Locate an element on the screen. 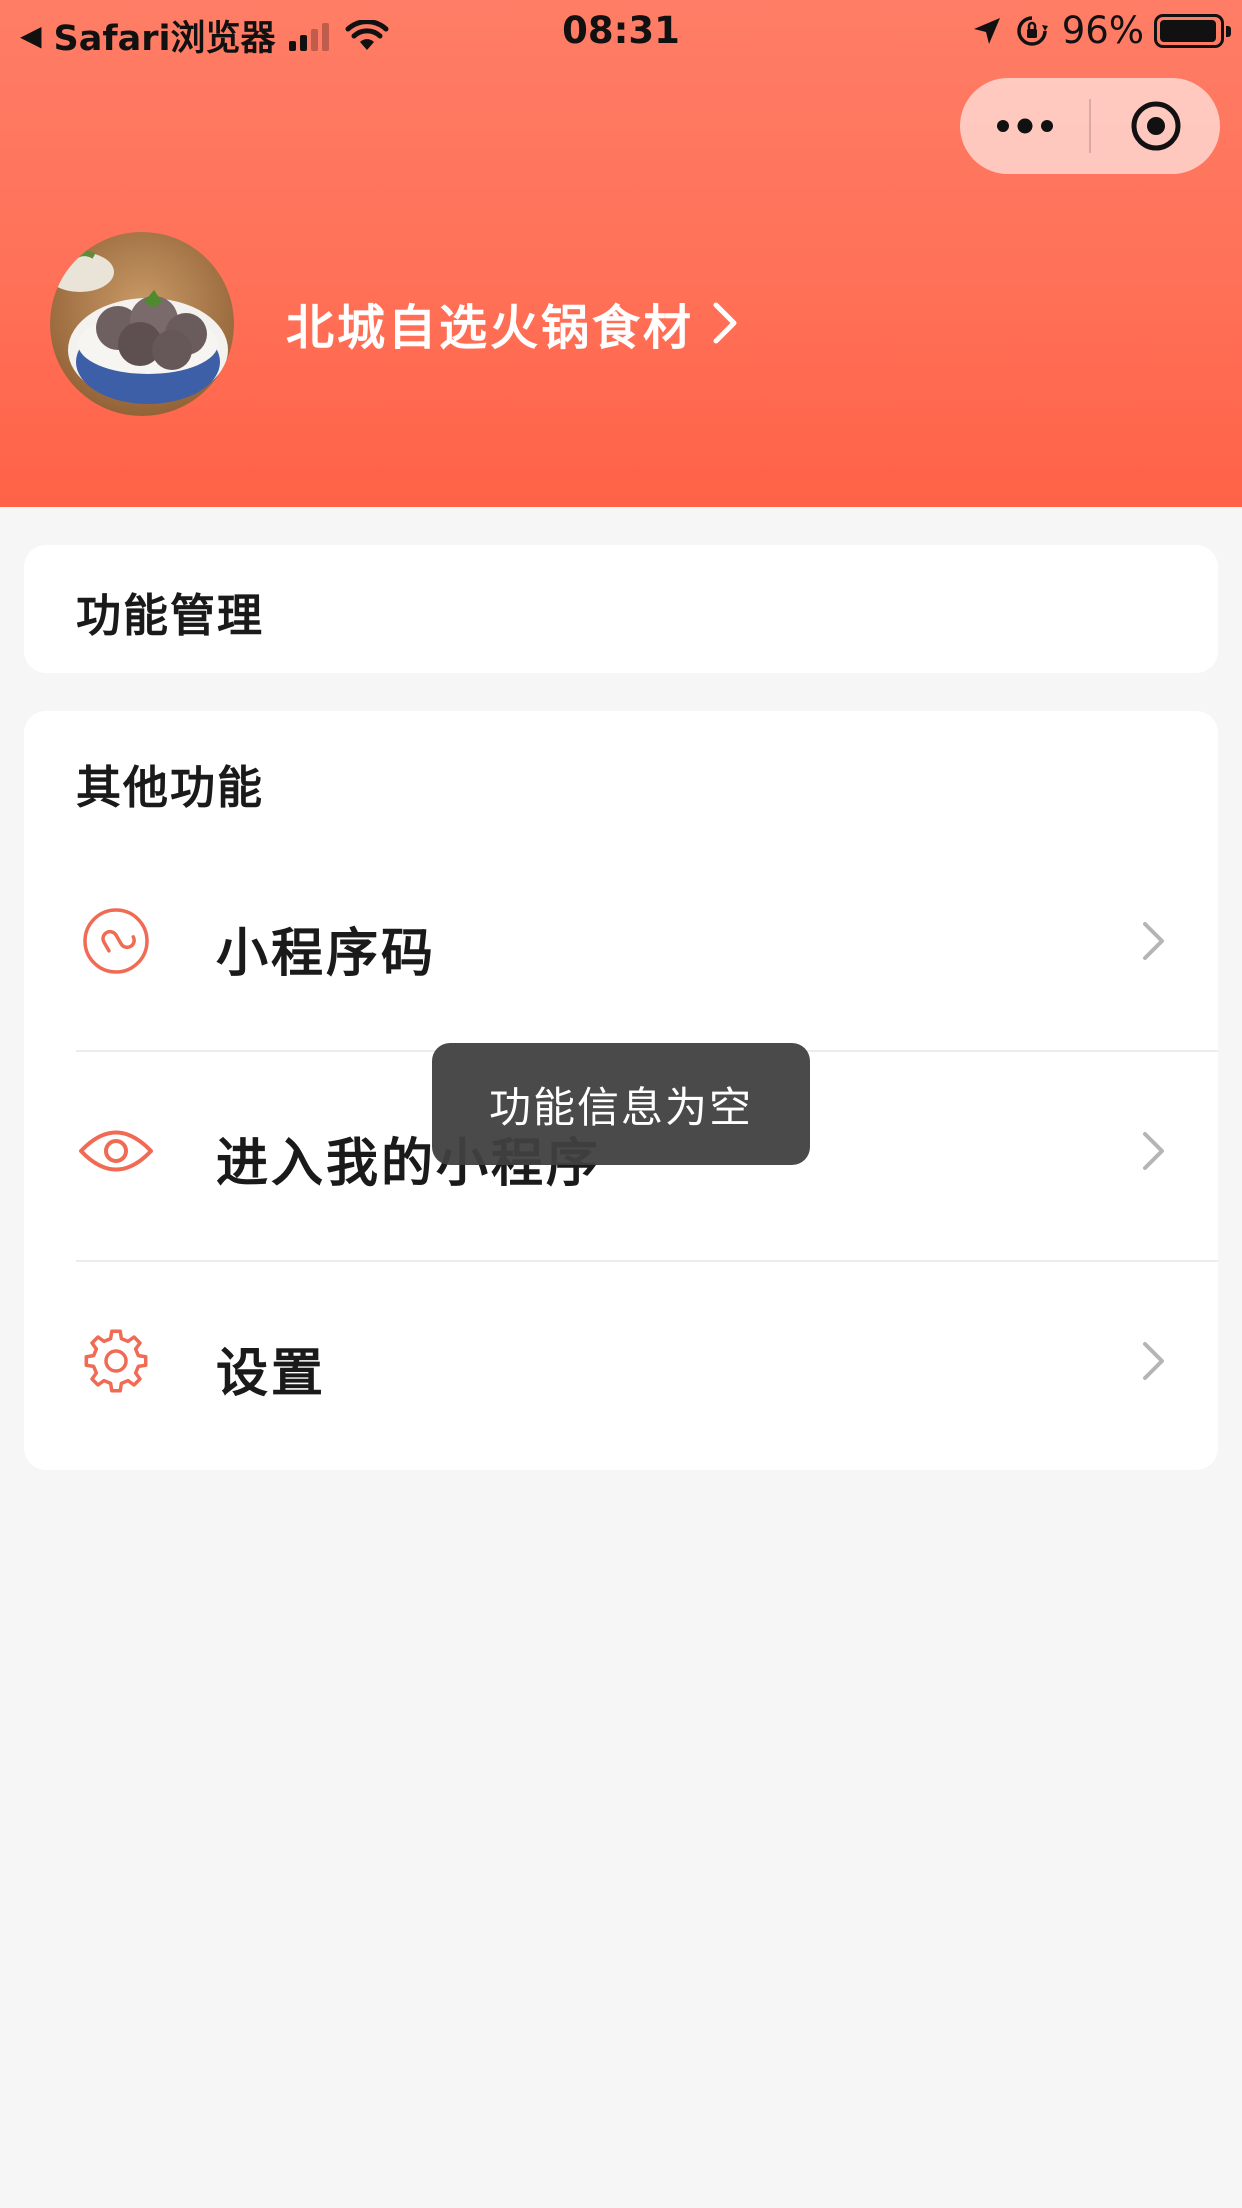  function-management-card: 功能管理 is located at coordinates (621, 609).